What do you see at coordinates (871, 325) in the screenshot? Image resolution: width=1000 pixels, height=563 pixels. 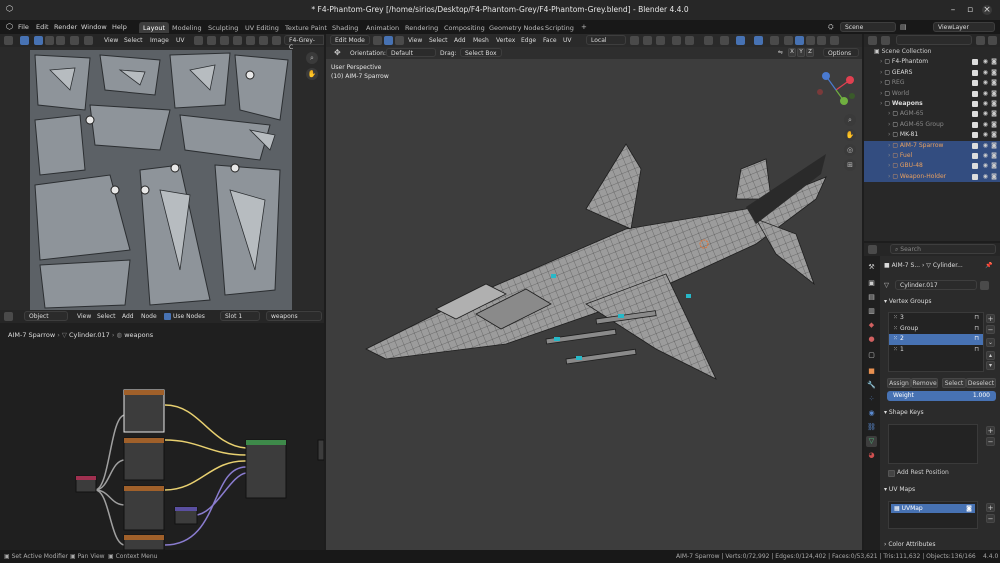 I see `scene-tab-icon: ◆` at bounding box center [871, 325].